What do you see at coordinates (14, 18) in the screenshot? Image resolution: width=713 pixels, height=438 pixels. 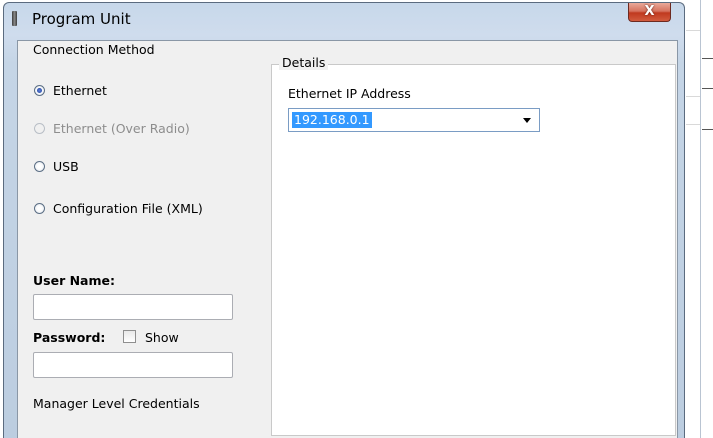 I see `app-icon` at bounding box center [14, 18].